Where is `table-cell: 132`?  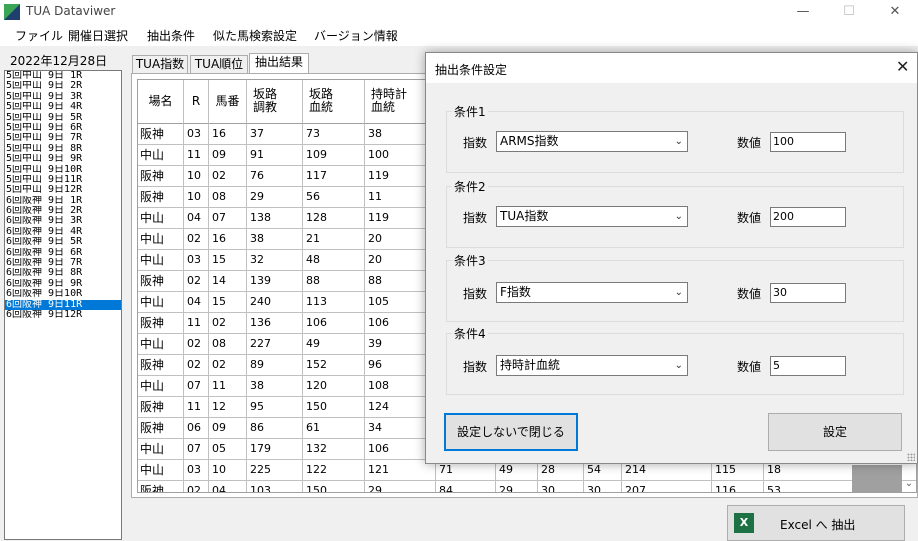
table-cell: 132 is located at coordinates (334, 449).